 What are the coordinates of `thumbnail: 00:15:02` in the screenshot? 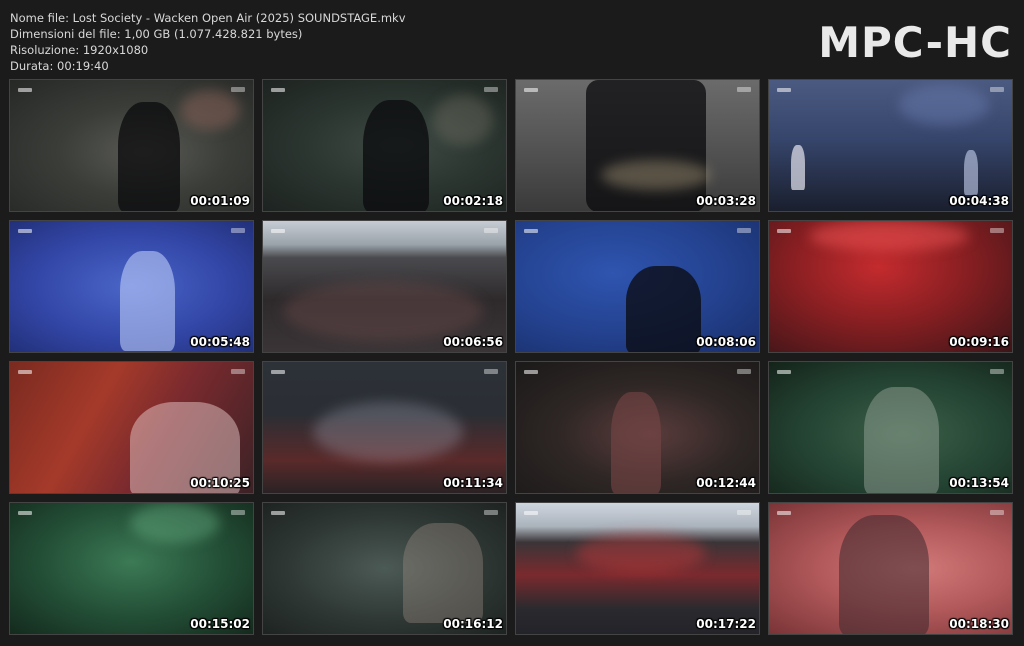 It's located at (131, 568).